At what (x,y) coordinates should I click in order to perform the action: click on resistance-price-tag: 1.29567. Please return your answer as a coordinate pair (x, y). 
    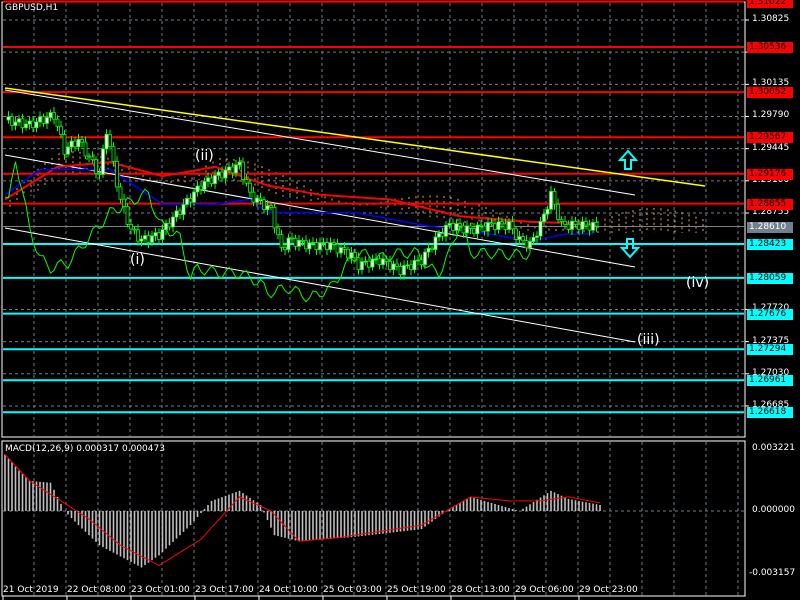
    Looking at the image, I should click on (770, 138).